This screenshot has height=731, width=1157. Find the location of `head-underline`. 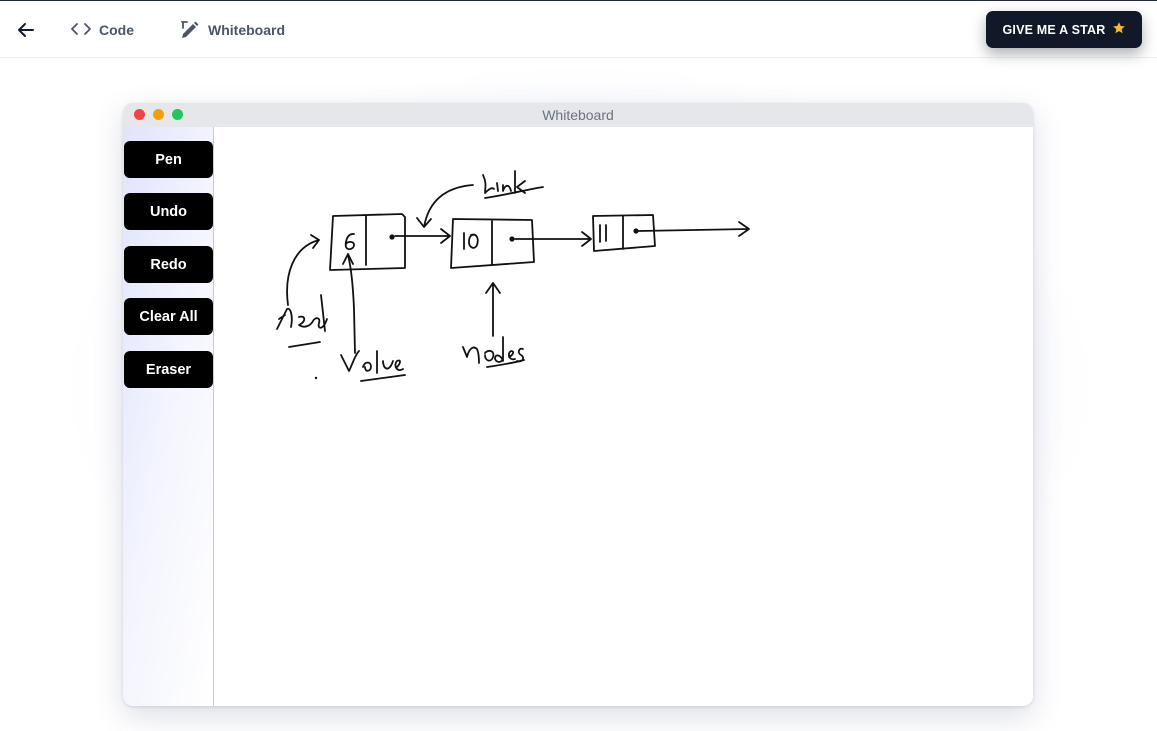

head-underline is located at coordinates (304, 344).